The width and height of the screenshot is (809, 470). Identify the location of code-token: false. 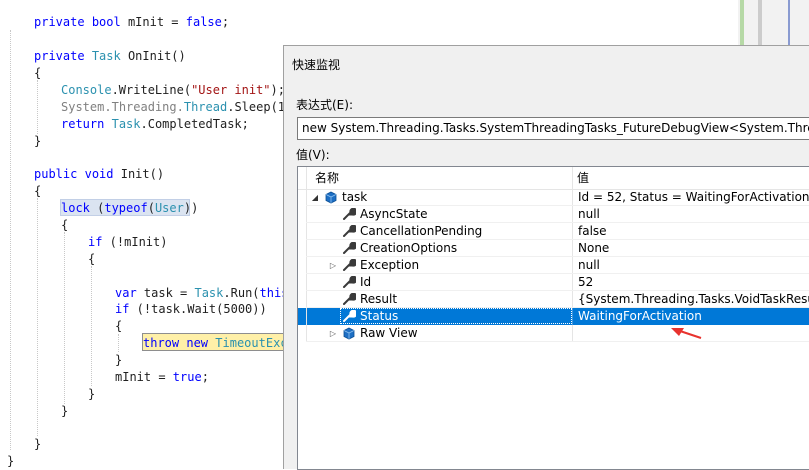
(203, 22).